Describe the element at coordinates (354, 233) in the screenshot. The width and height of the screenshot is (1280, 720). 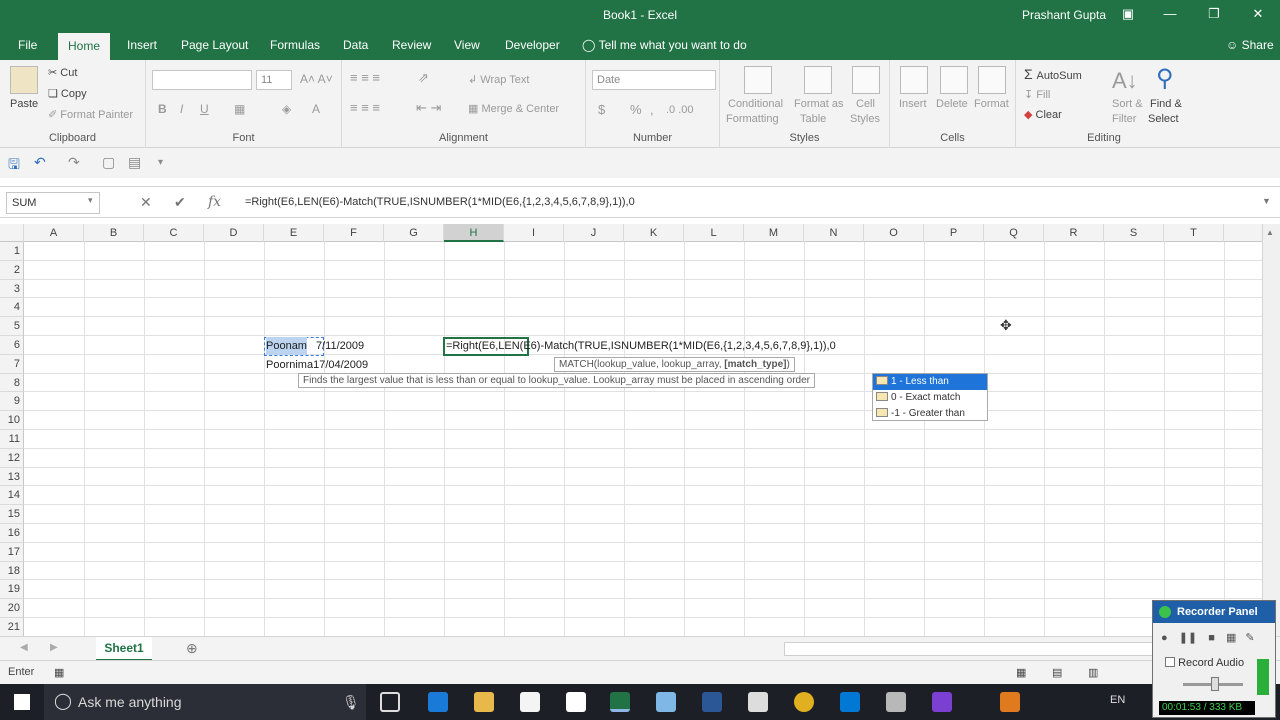
I see `column-header-f: F` at that location.